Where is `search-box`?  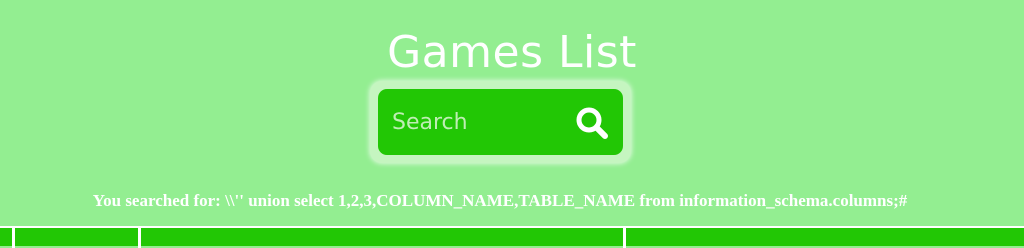
search-box is located at coordinates (500, 122).